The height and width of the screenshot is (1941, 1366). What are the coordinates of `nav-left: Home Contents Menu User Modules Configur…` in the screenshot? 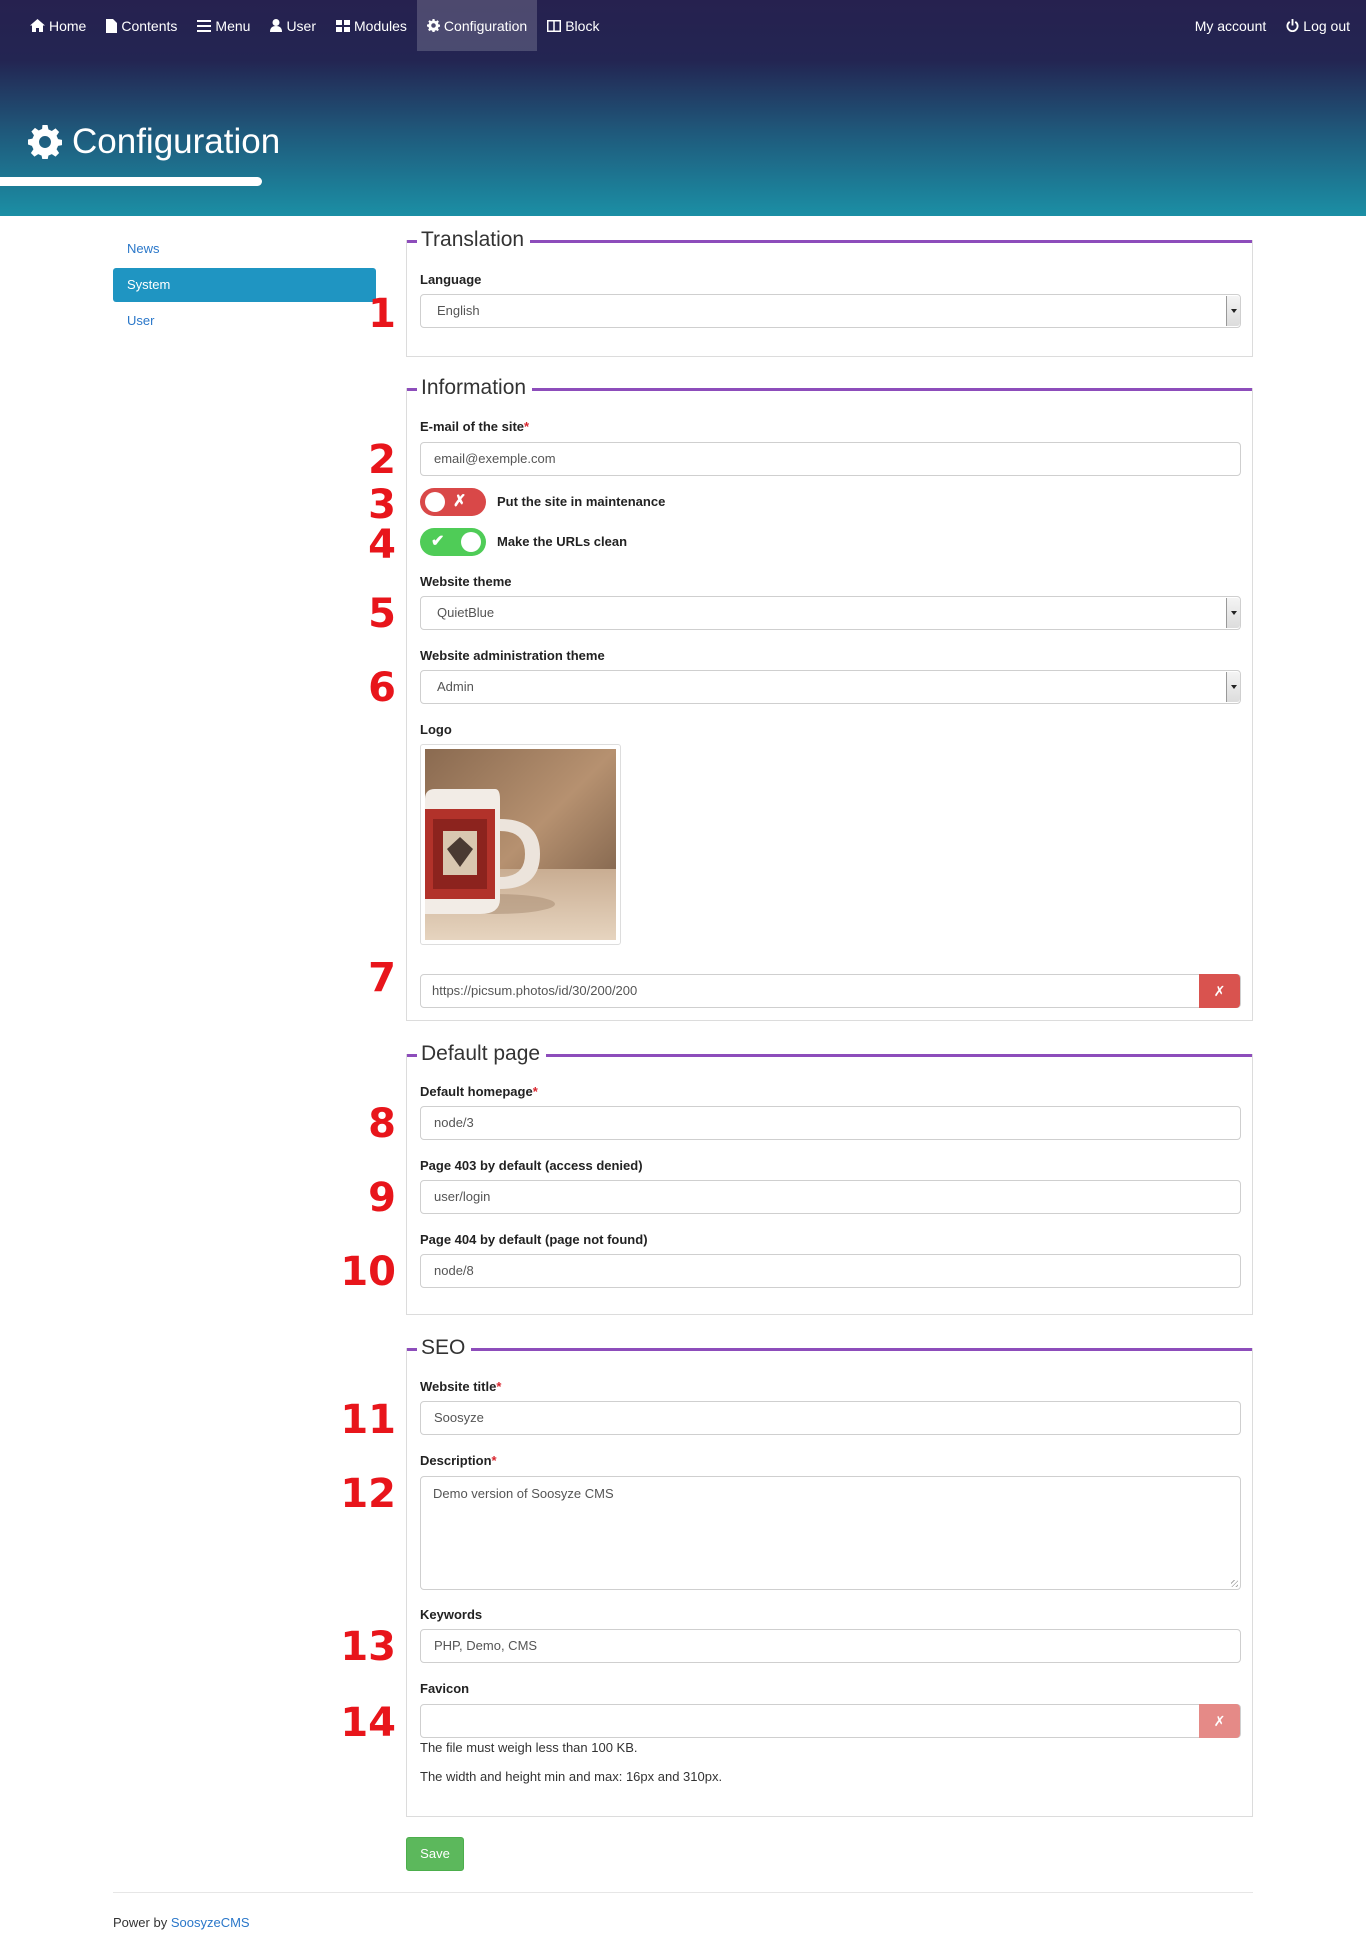 It's located at (314, 25).